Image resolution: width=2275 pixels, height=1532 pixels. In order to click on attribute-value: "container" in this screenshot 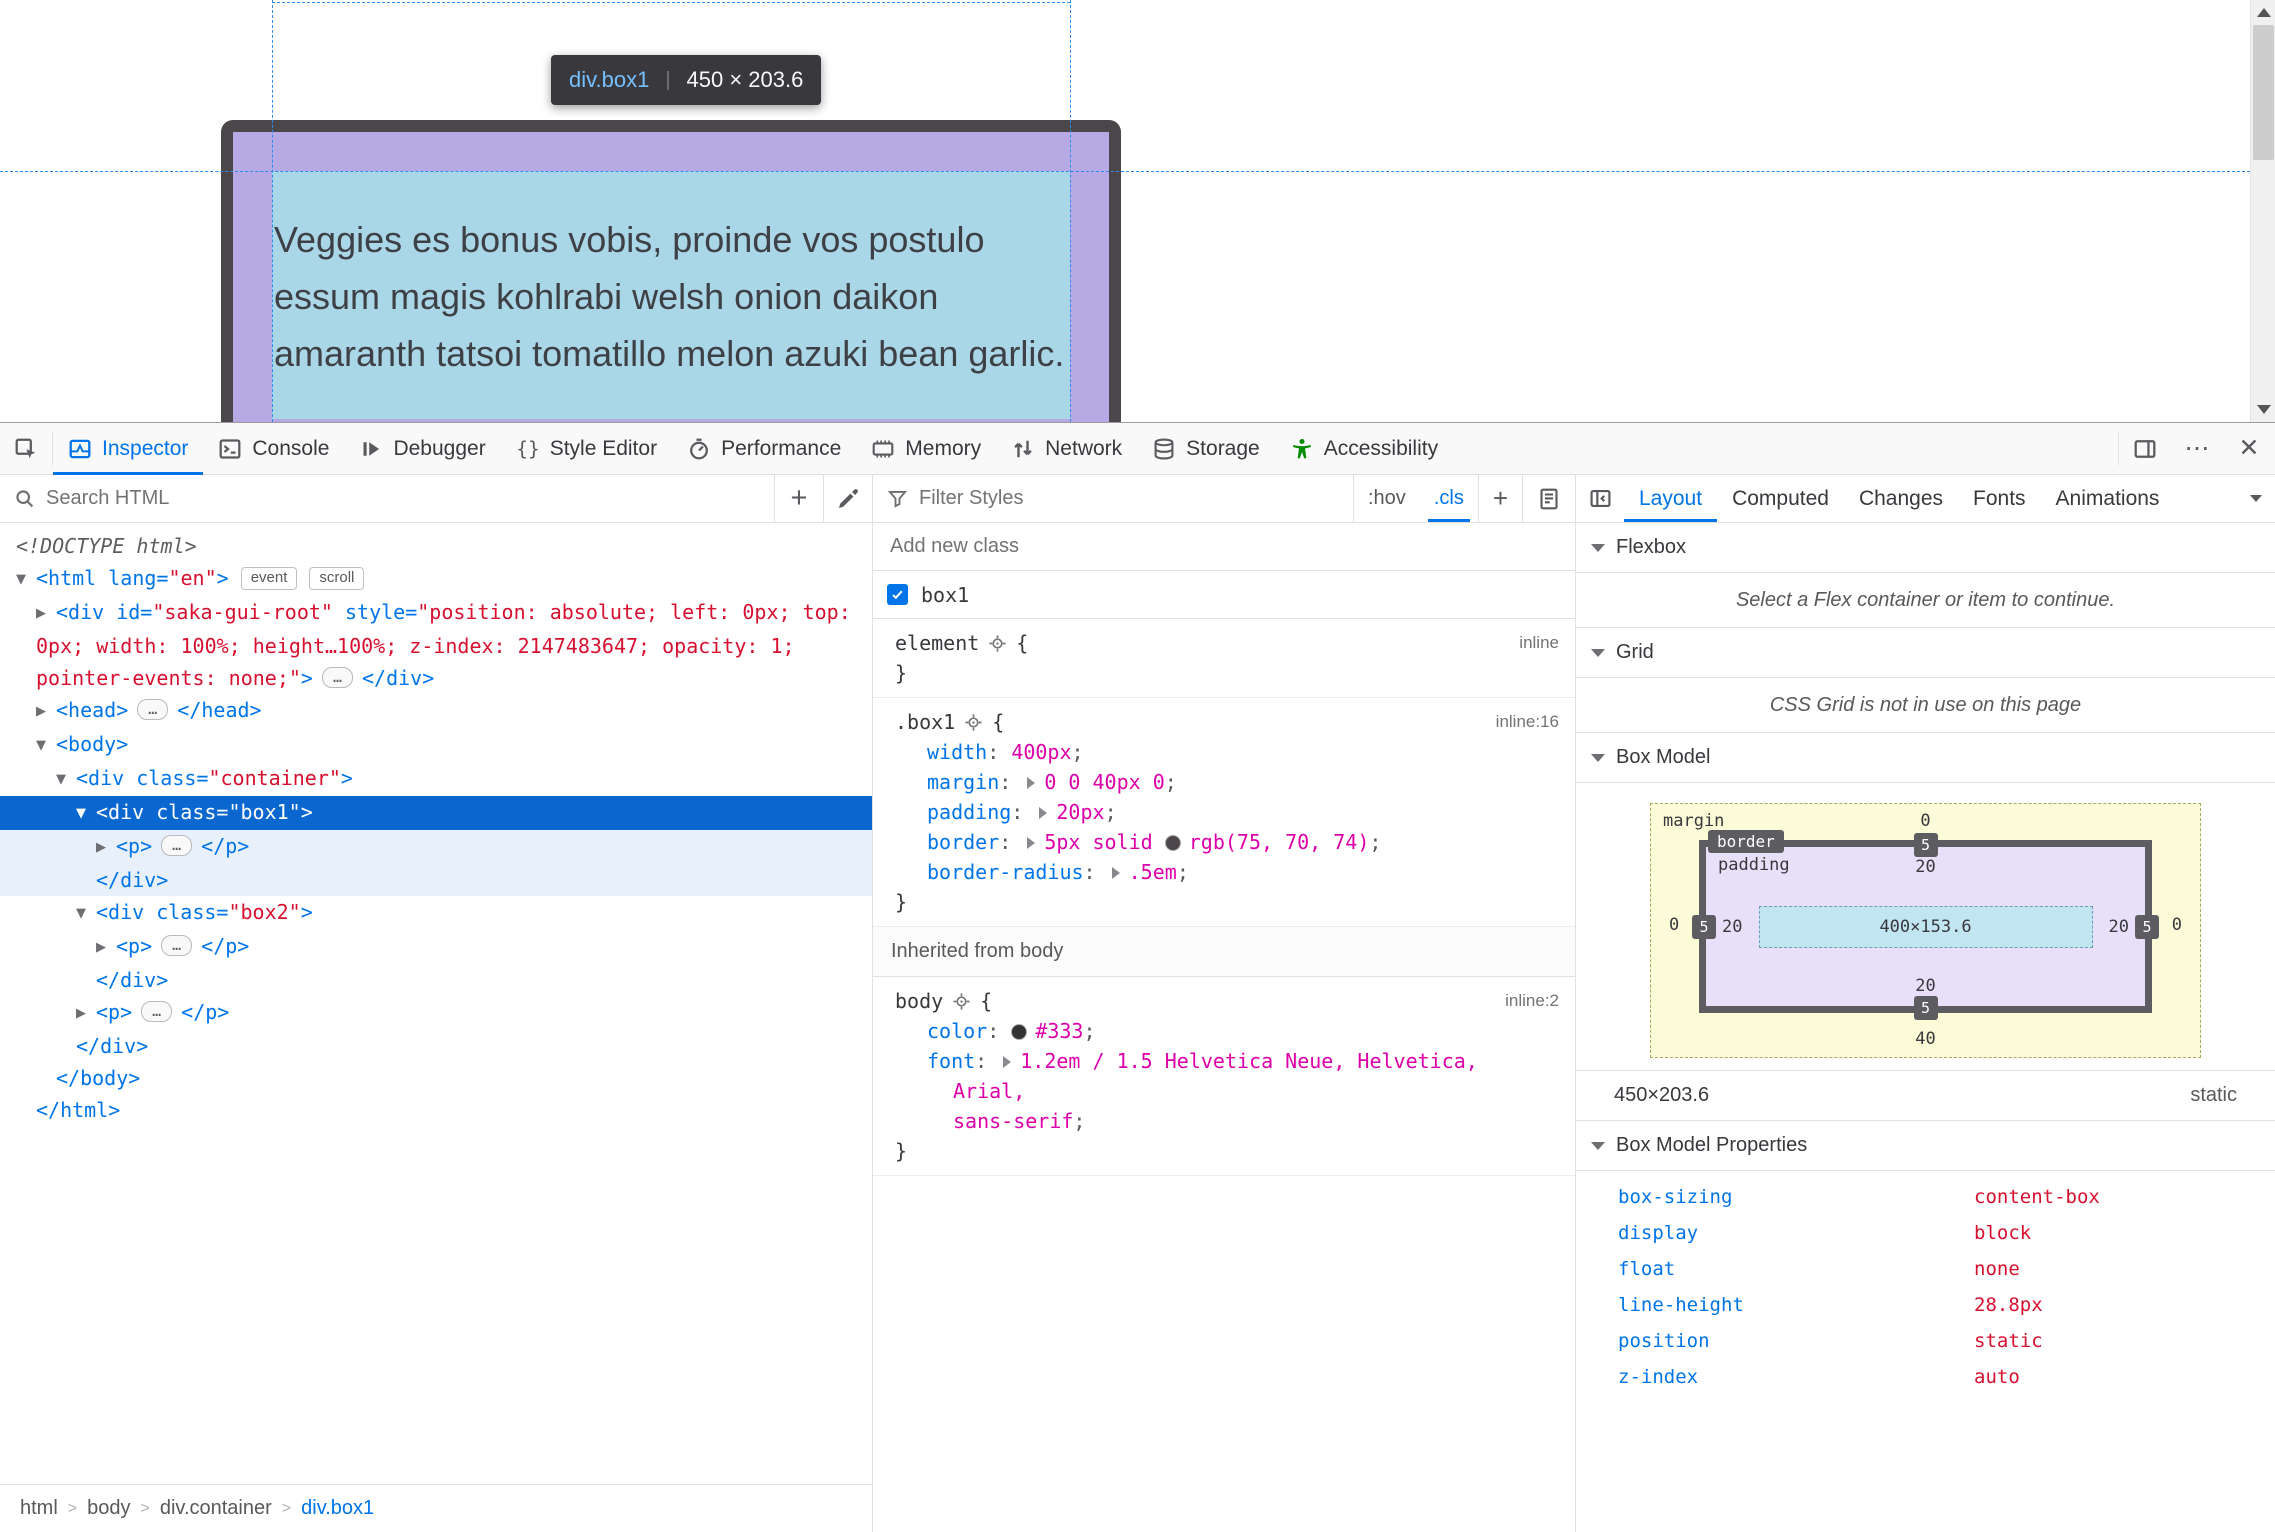, I will do `click(274, 778)`.